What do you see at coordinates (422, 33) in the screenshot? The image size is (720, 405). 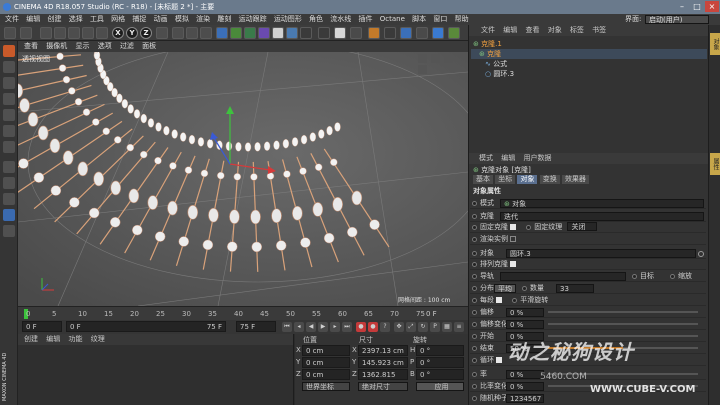 I see `layout-switch-icon` at bounding box center [422, 33].